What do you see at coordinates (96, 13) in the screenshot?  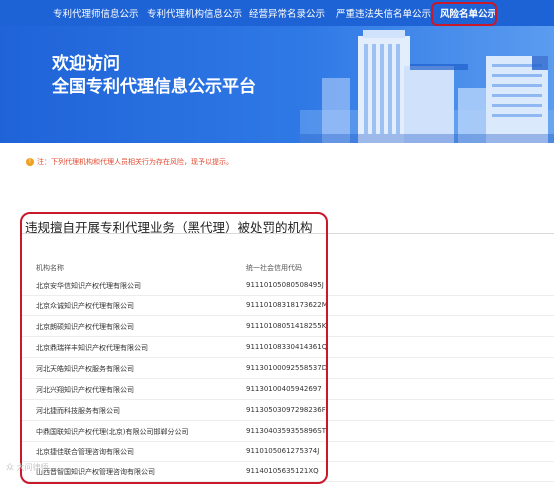 I see `nav-item-patent-agents: 专利代理师信息公示` at bounding box center [96, 13].